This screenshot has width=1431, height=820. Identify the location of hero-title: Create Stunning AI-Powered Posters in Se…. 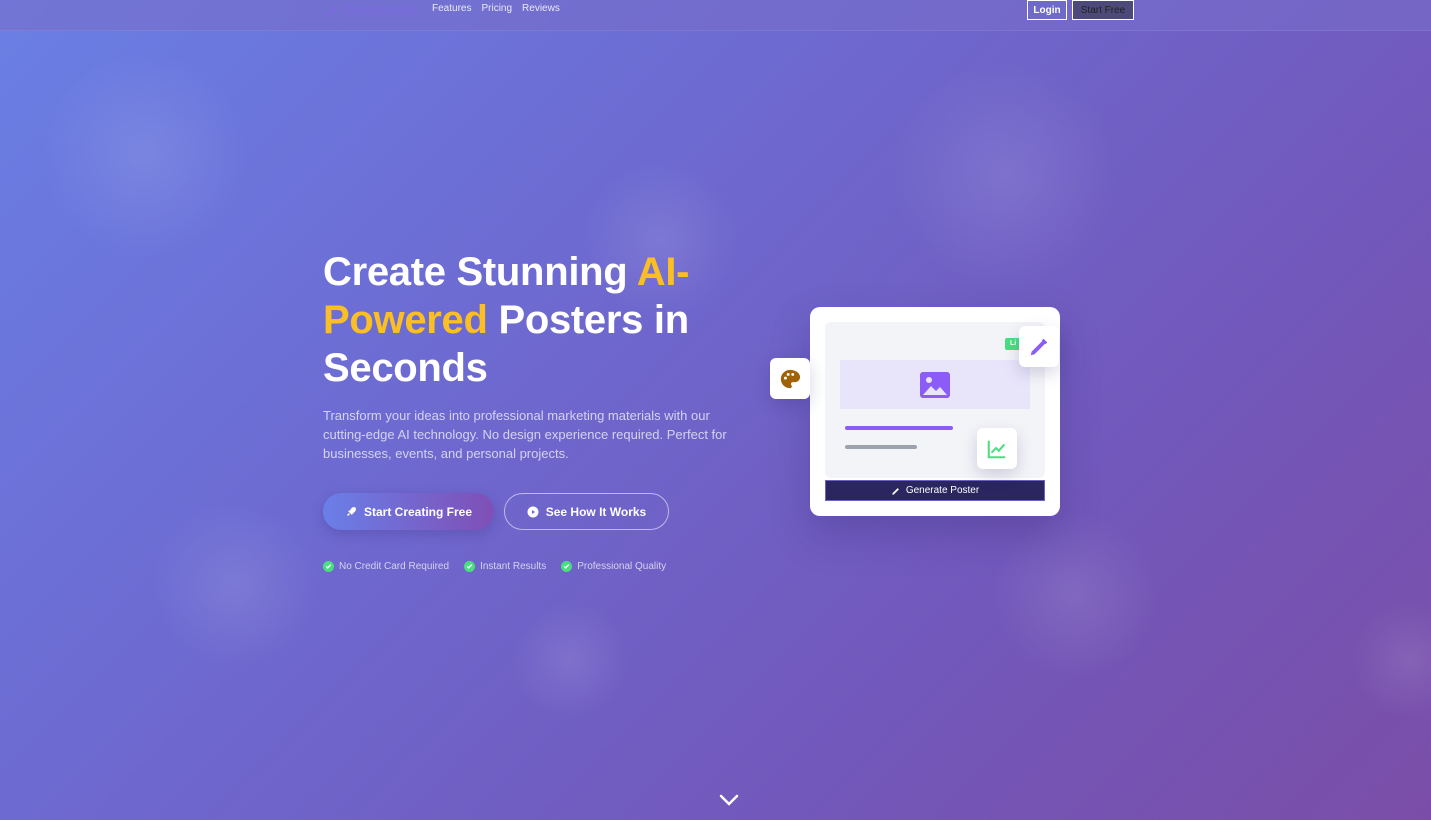
(533, 320).